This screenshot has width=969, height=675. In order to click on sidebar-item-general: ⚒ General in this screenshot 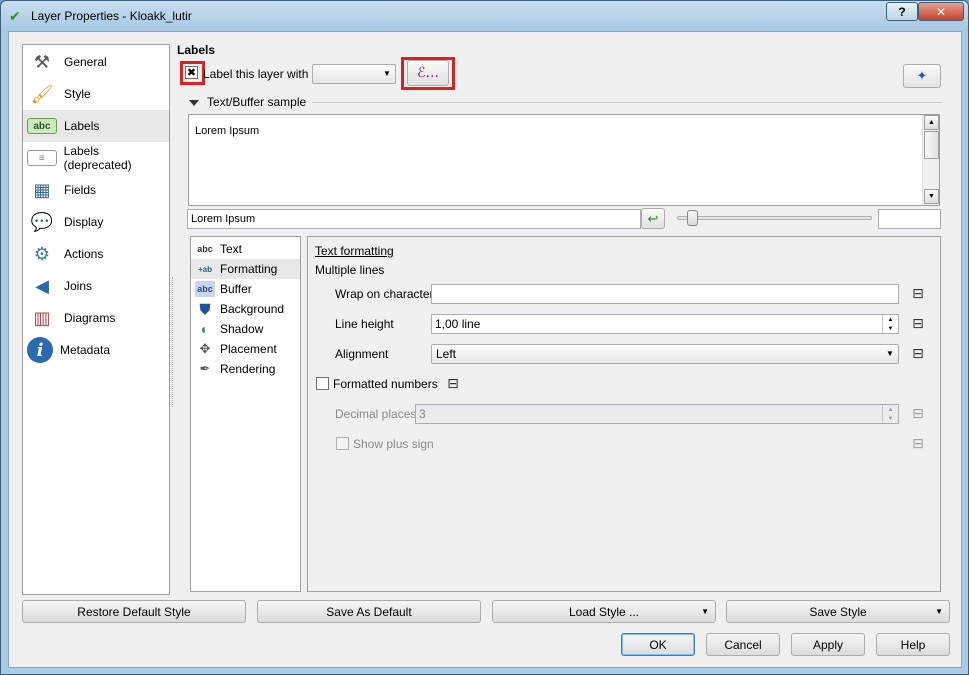, I will do `click(96, 62)`.